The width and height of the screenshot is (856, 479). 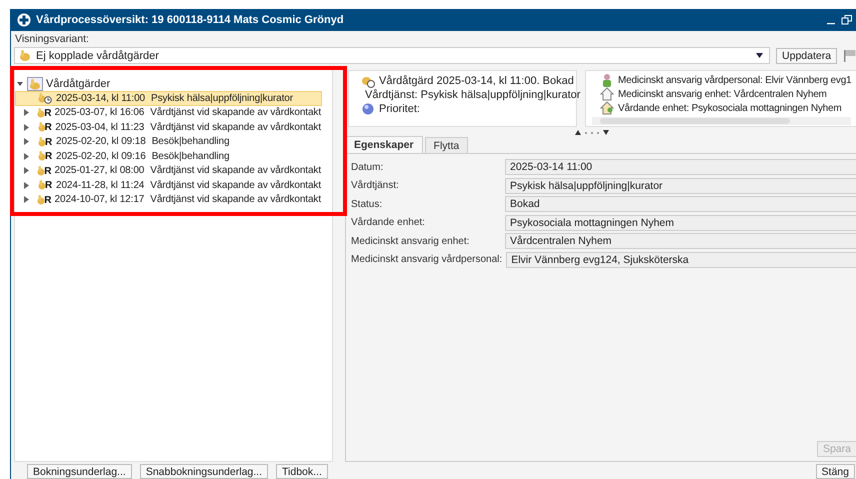 I want to click on hand-icon, so click(x=25, y=55).